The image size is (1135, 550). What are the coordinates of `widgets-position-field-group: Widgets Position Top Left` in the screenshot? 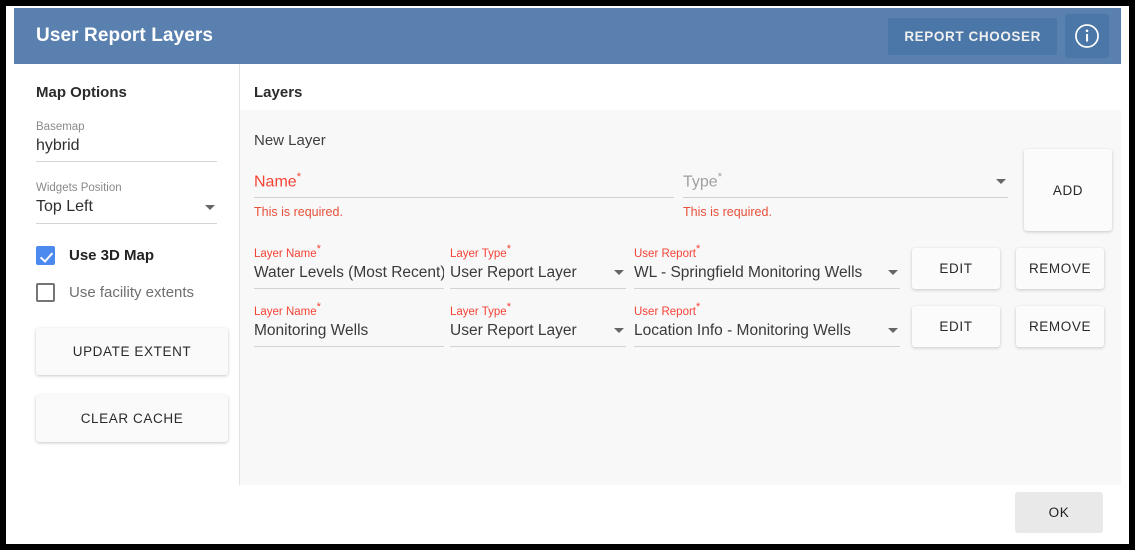 It's located at (126, 203).